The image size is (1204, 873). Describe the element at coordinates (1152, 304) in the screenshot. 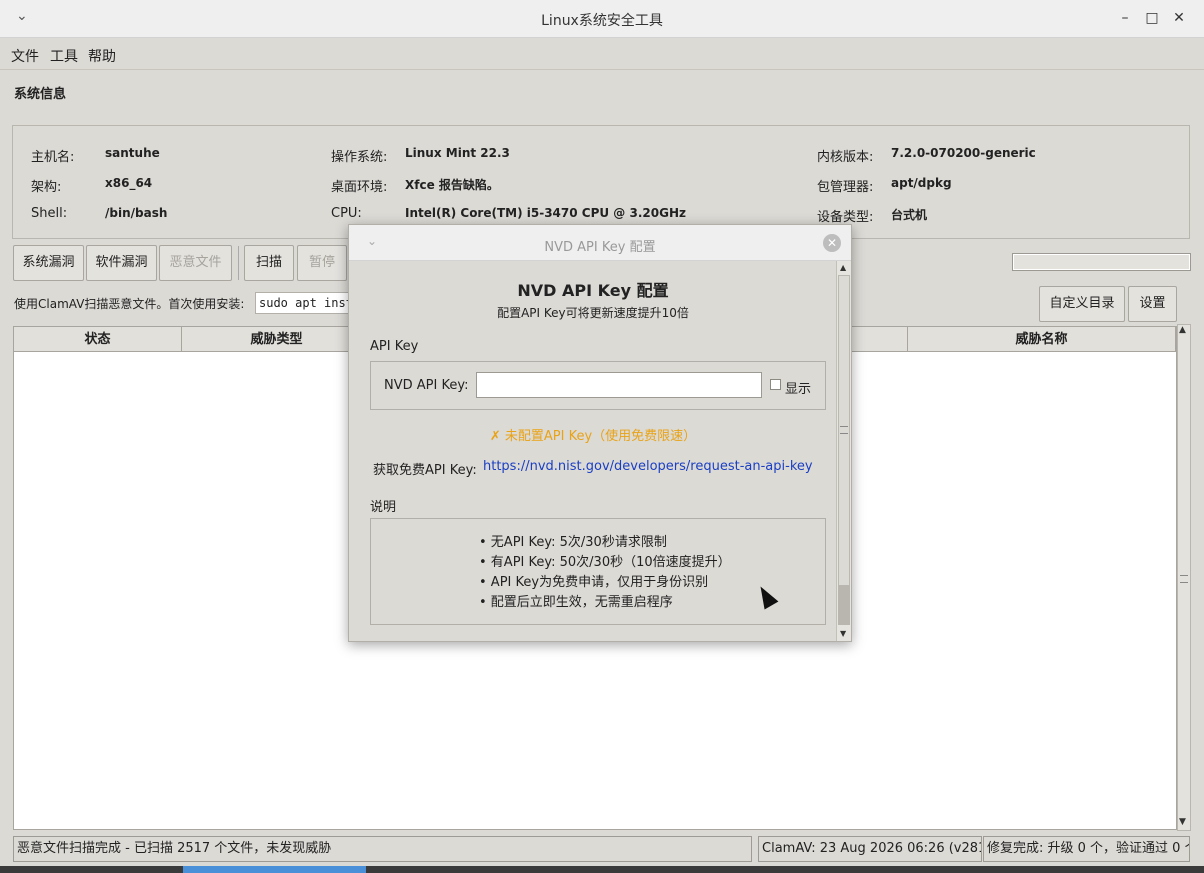

I see `settings-button: 设置` at that location.